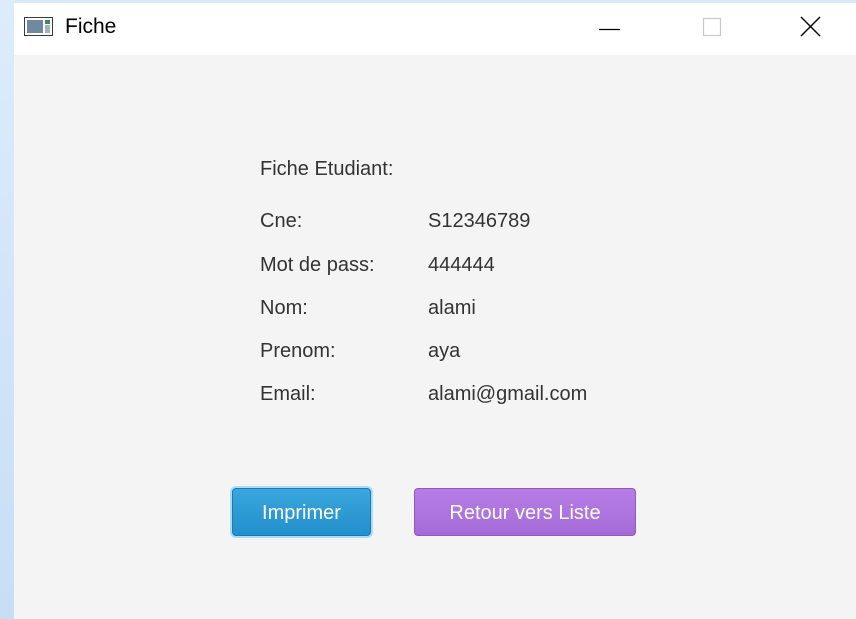  I want to click on minimize-icon, so click(609, 29).